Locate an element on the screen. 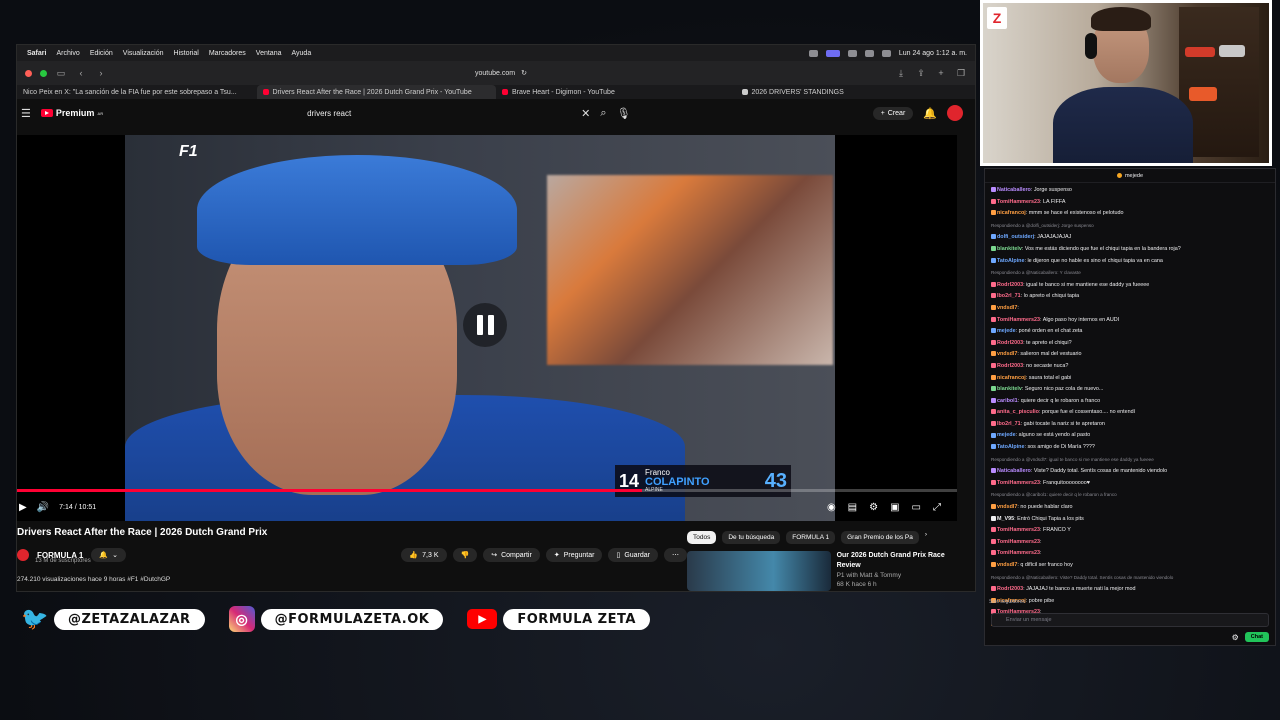  chat-username: mejede is located at coordinates (1006, 331).